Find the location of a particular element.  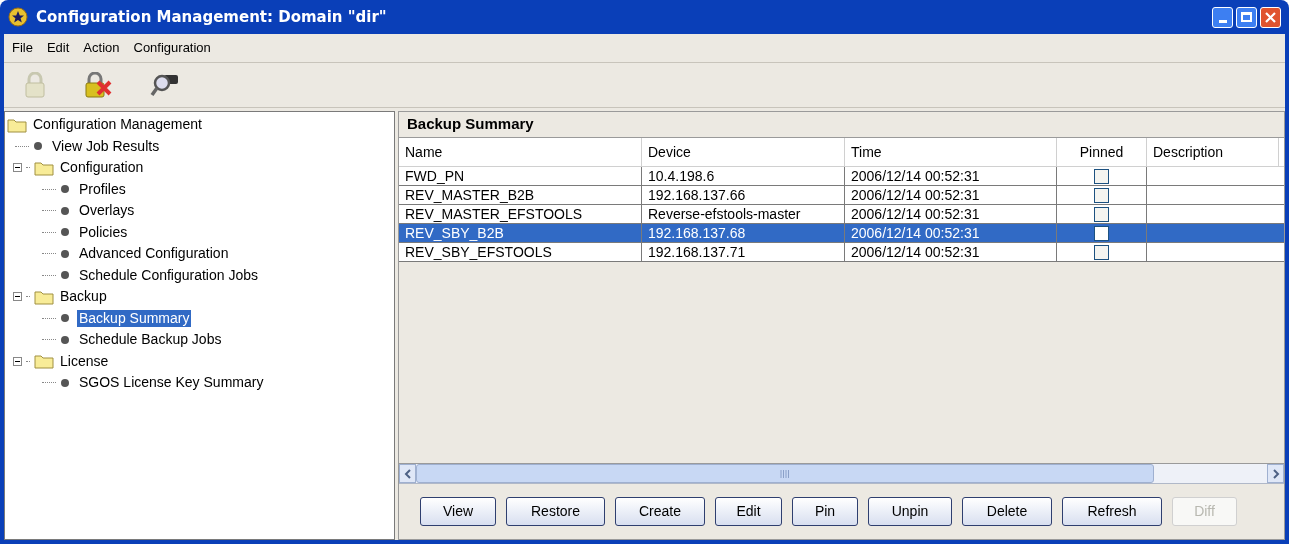

tree-item: Overlays is located at coordinates (107, 211).